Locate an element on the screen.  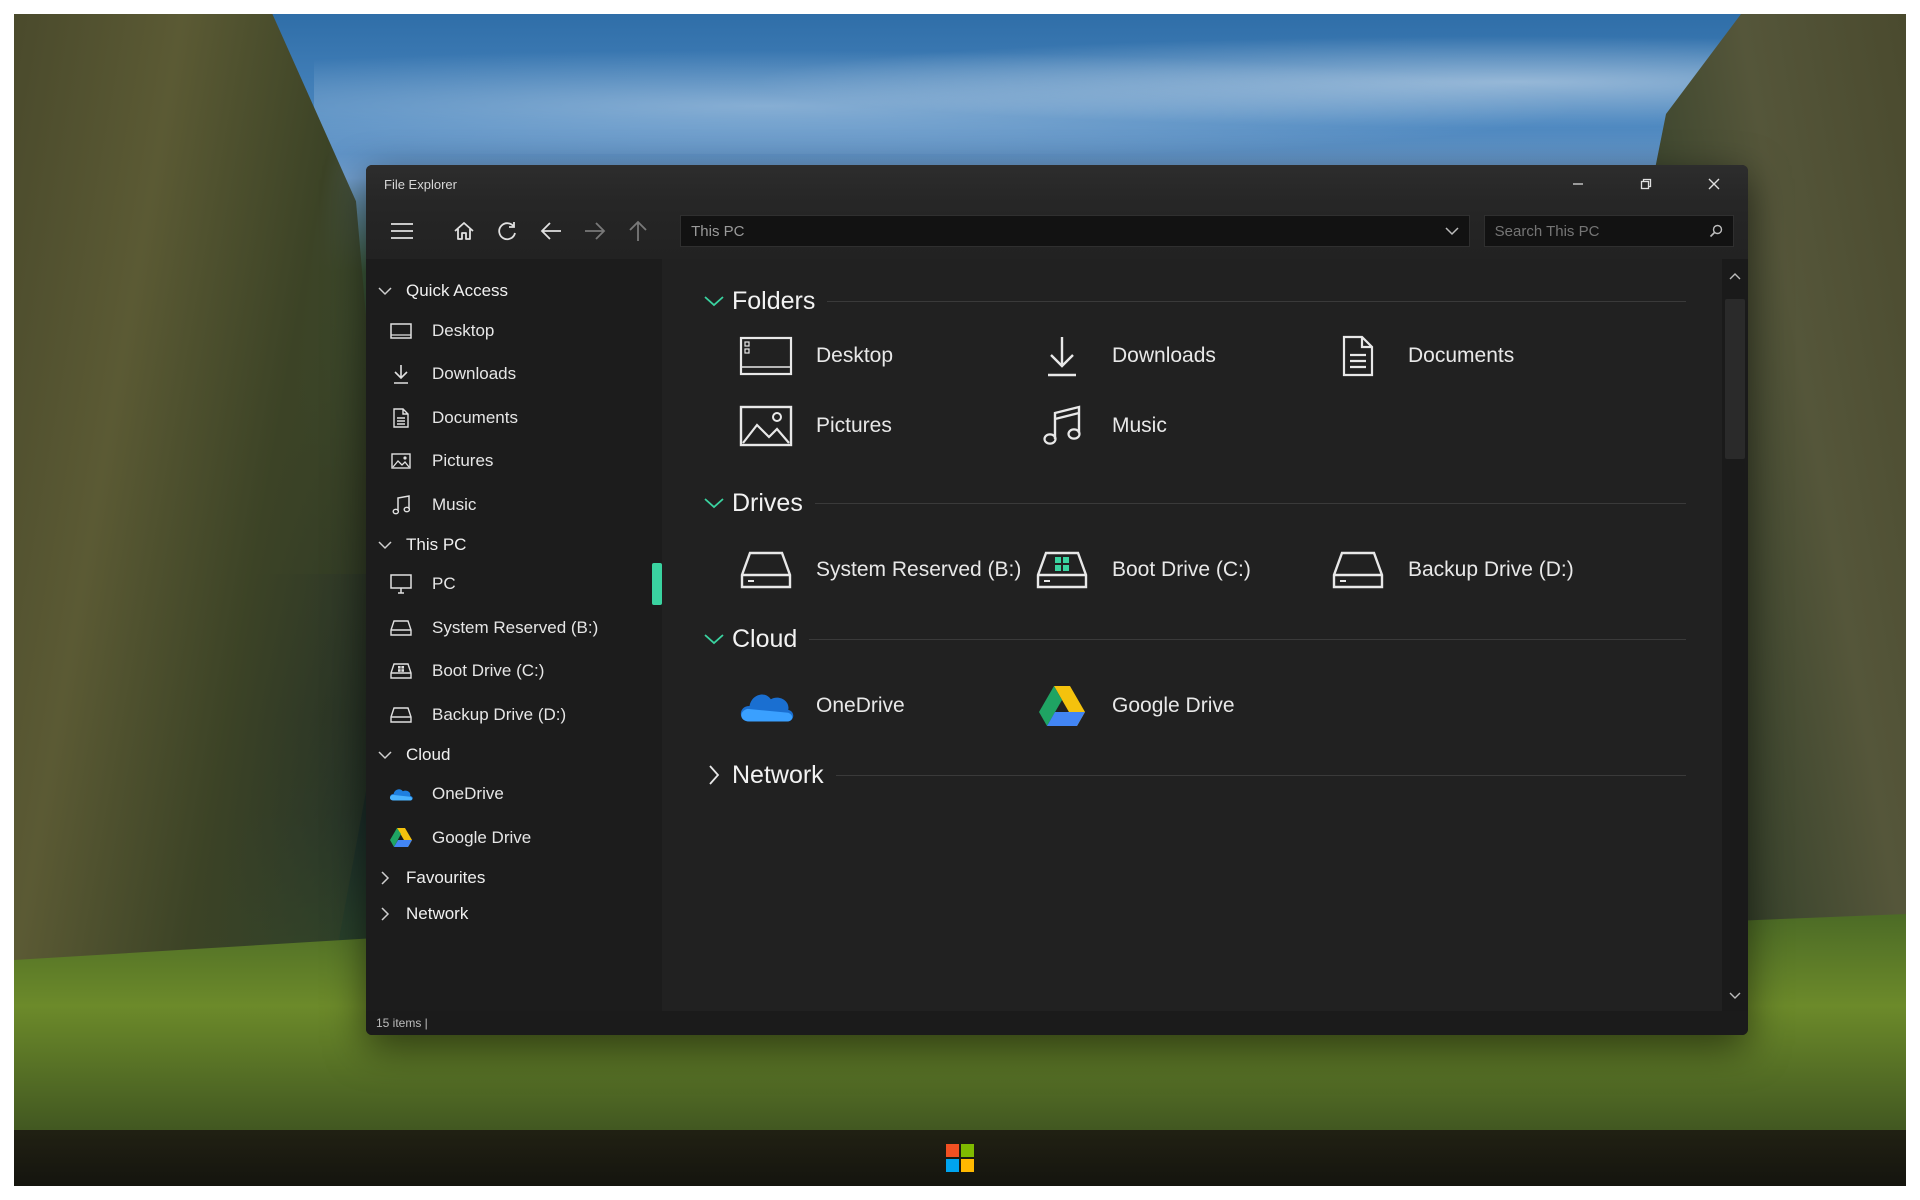
sidebar-item-label: Documents is located at coordinates (475, 417).